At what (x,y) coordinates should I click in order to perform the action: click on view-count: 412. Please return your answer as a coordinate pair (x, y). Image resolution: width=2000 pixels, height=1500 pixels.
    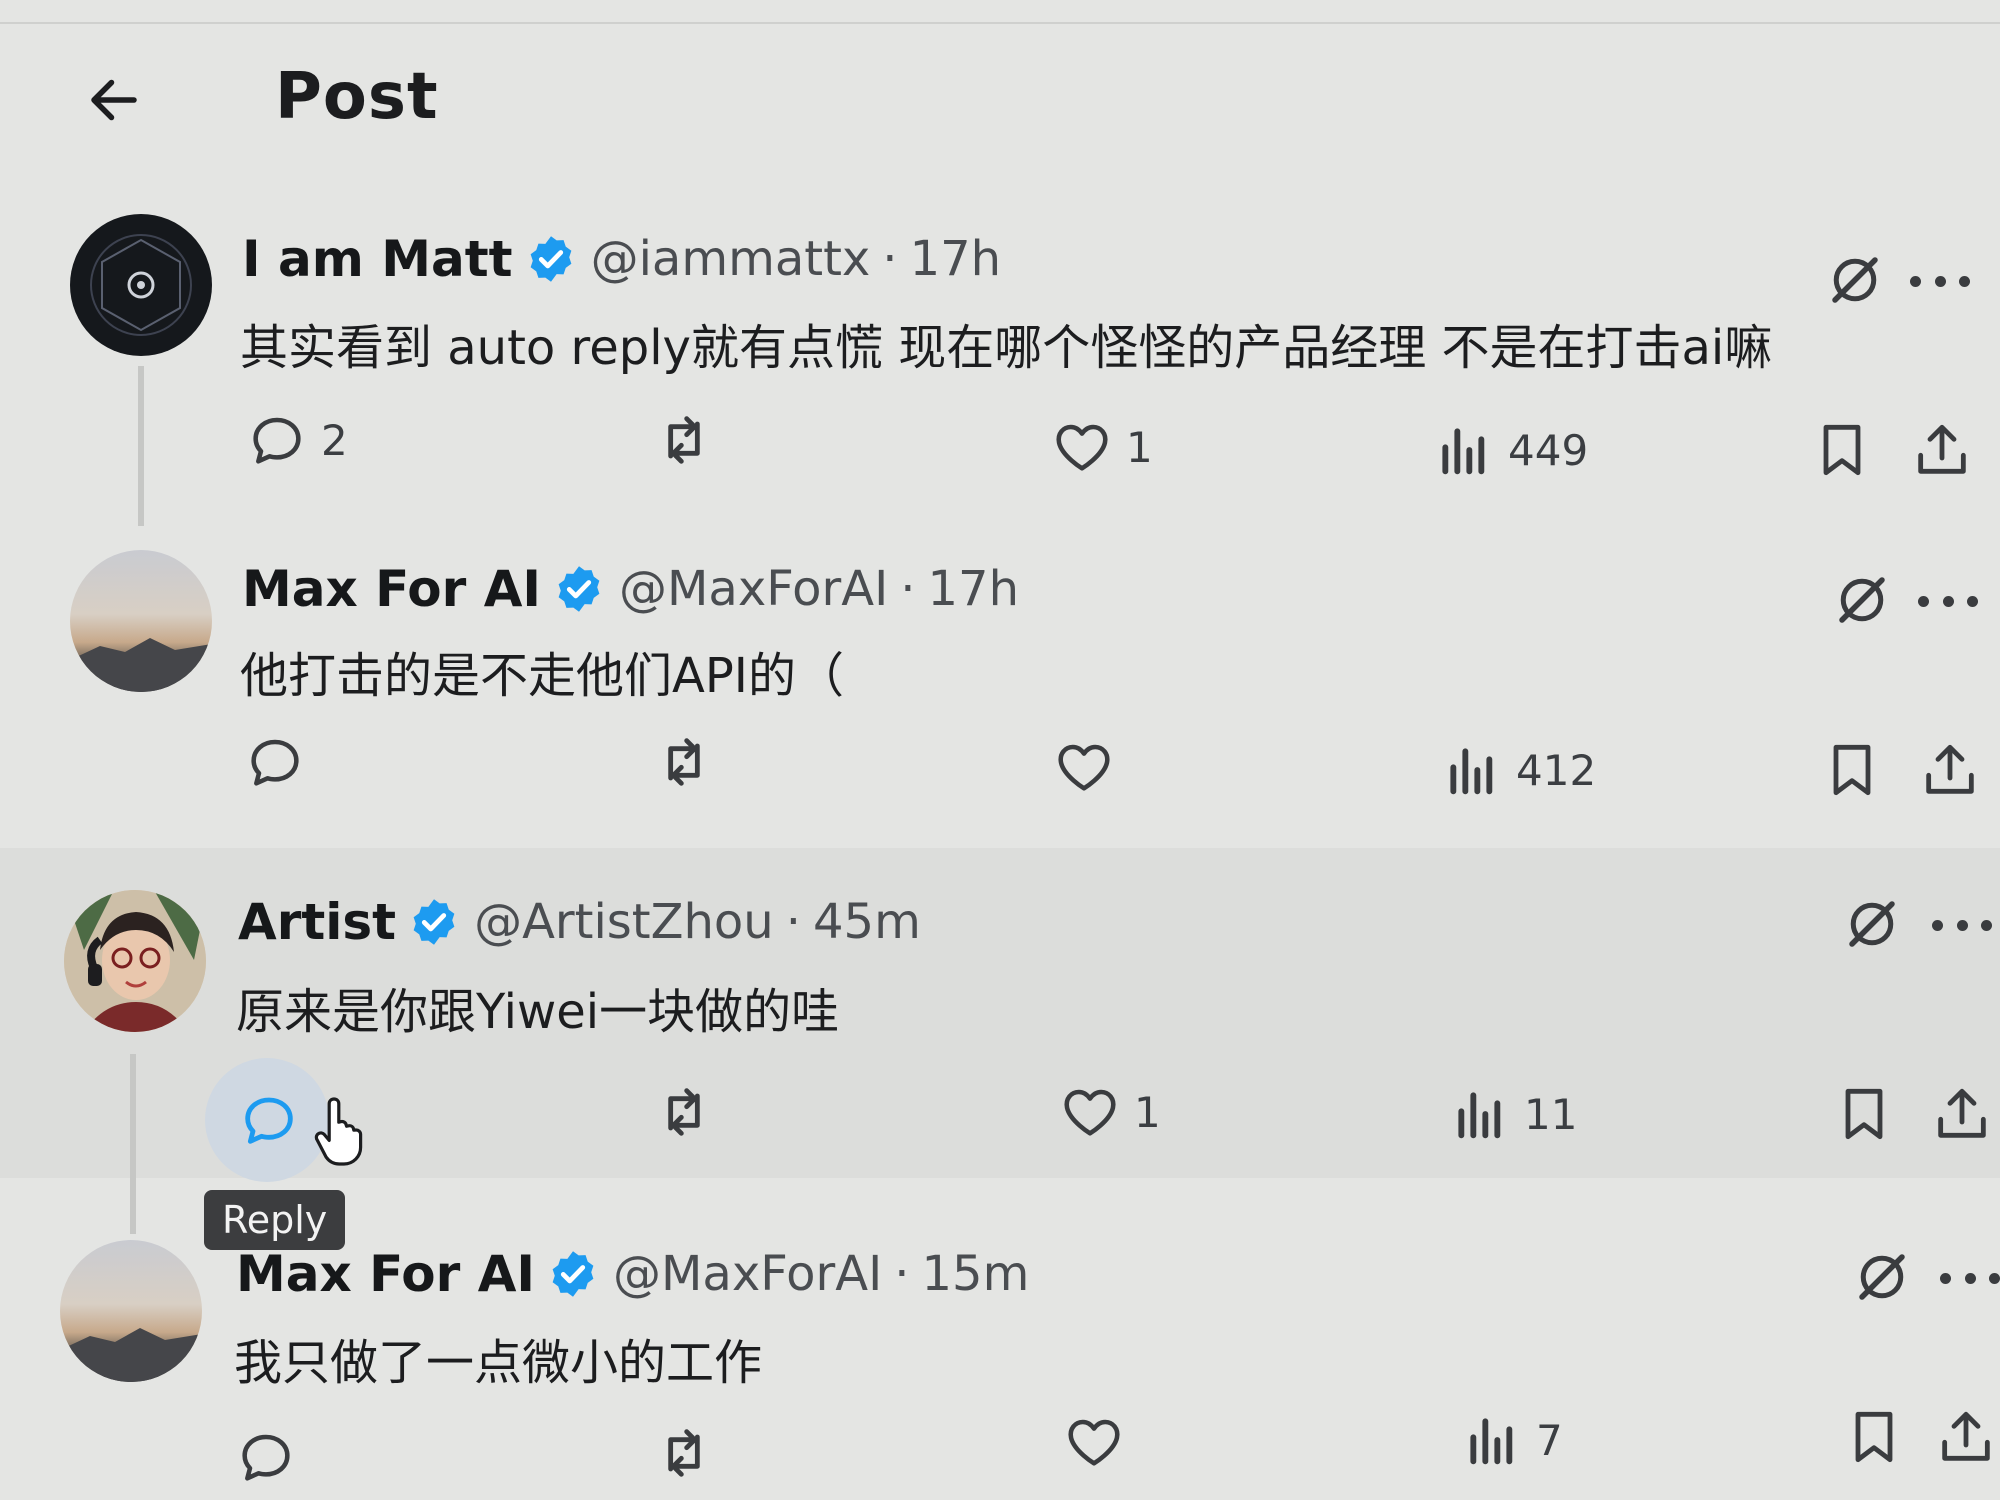
    Looking at the image, I should click on (1556, 770).